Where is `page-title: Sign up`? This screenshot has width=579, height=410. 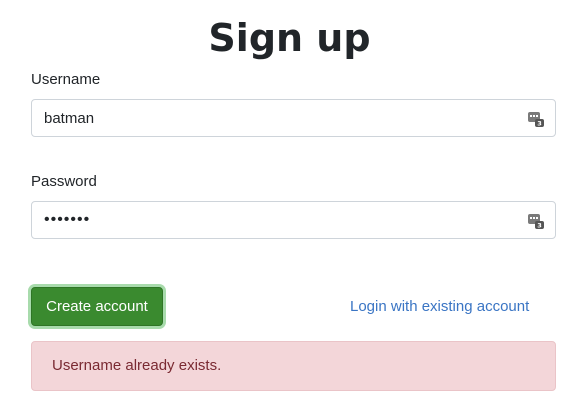 page-title: Sign up is located at coordinates (289, 38).